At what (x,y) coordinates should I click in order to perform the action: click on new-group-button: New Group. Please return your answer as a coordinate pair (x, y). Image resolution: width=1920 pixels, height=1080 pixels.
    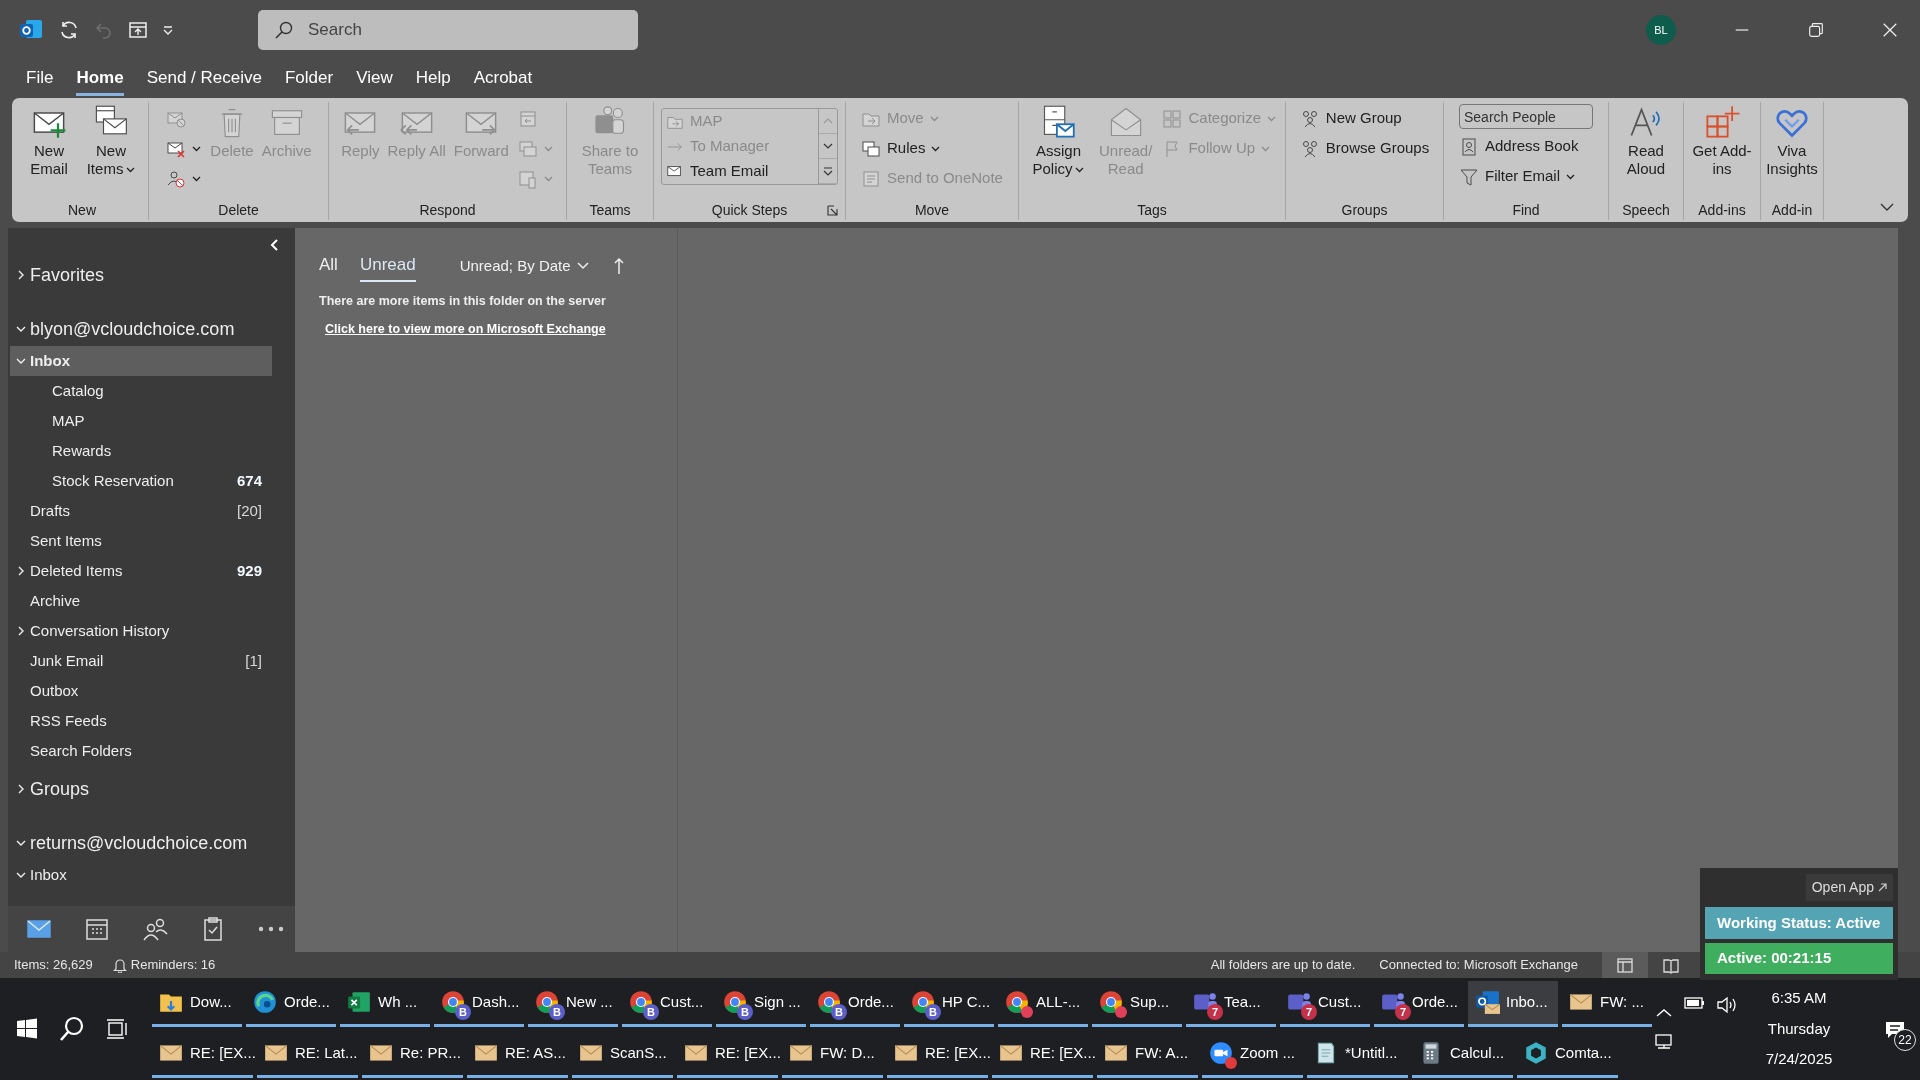
    Looking at the image, I should click on (1364, 118).